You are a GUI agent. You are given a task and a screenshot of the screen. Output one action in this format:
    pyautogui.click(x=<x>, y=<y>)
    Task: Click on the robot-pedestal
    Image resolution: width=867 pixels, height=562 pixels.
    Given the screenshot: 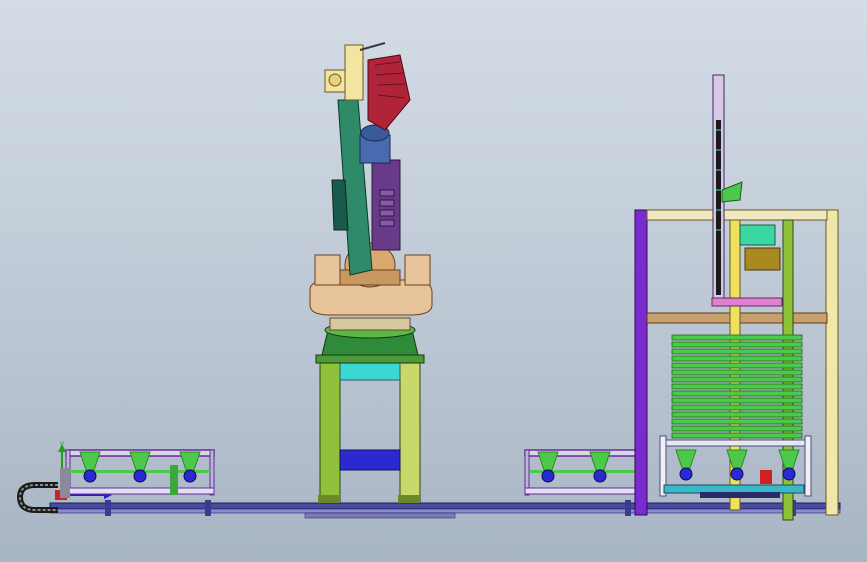 What is the action you would take?
    pyautogui.click(x=370, y=428)
    